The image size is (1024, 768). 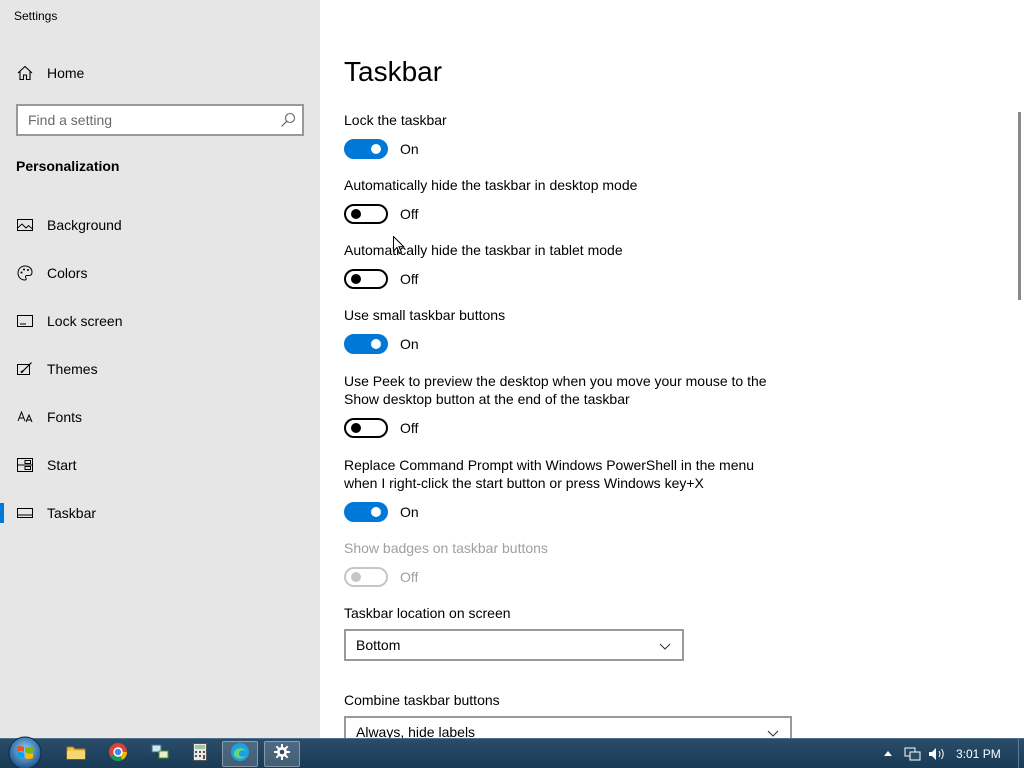 What do you see at coordinates (288, 120) in the screenshot?
I see `search-icon` at bounding box center [288, 120].